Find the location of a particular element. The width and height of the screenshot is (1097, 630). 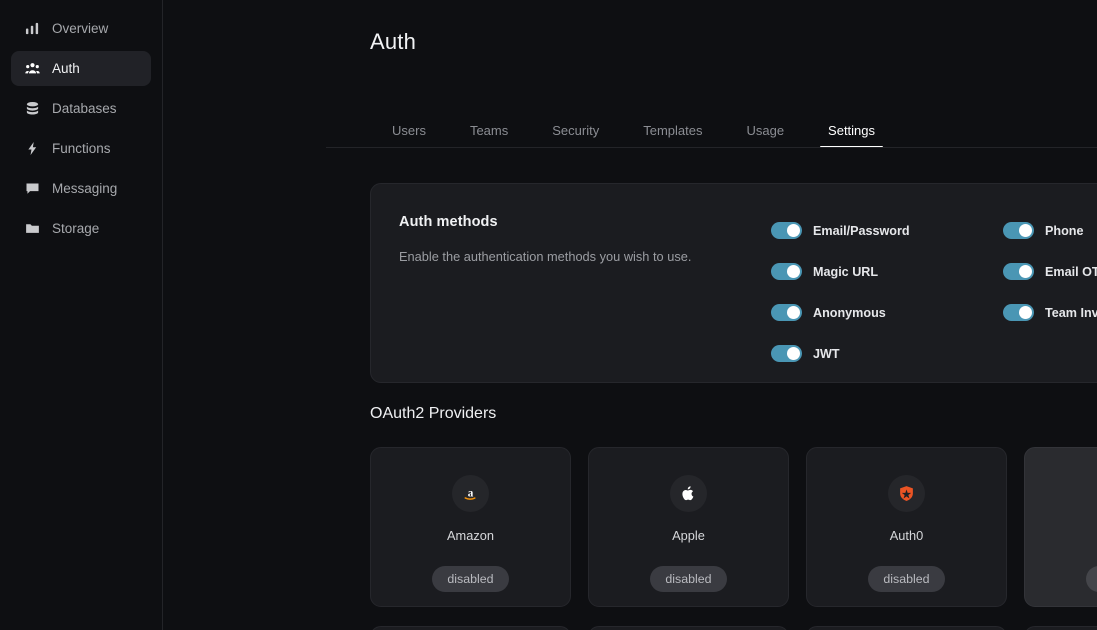

toggle-row-jwt: JWT is located at coordinates (887, 353).